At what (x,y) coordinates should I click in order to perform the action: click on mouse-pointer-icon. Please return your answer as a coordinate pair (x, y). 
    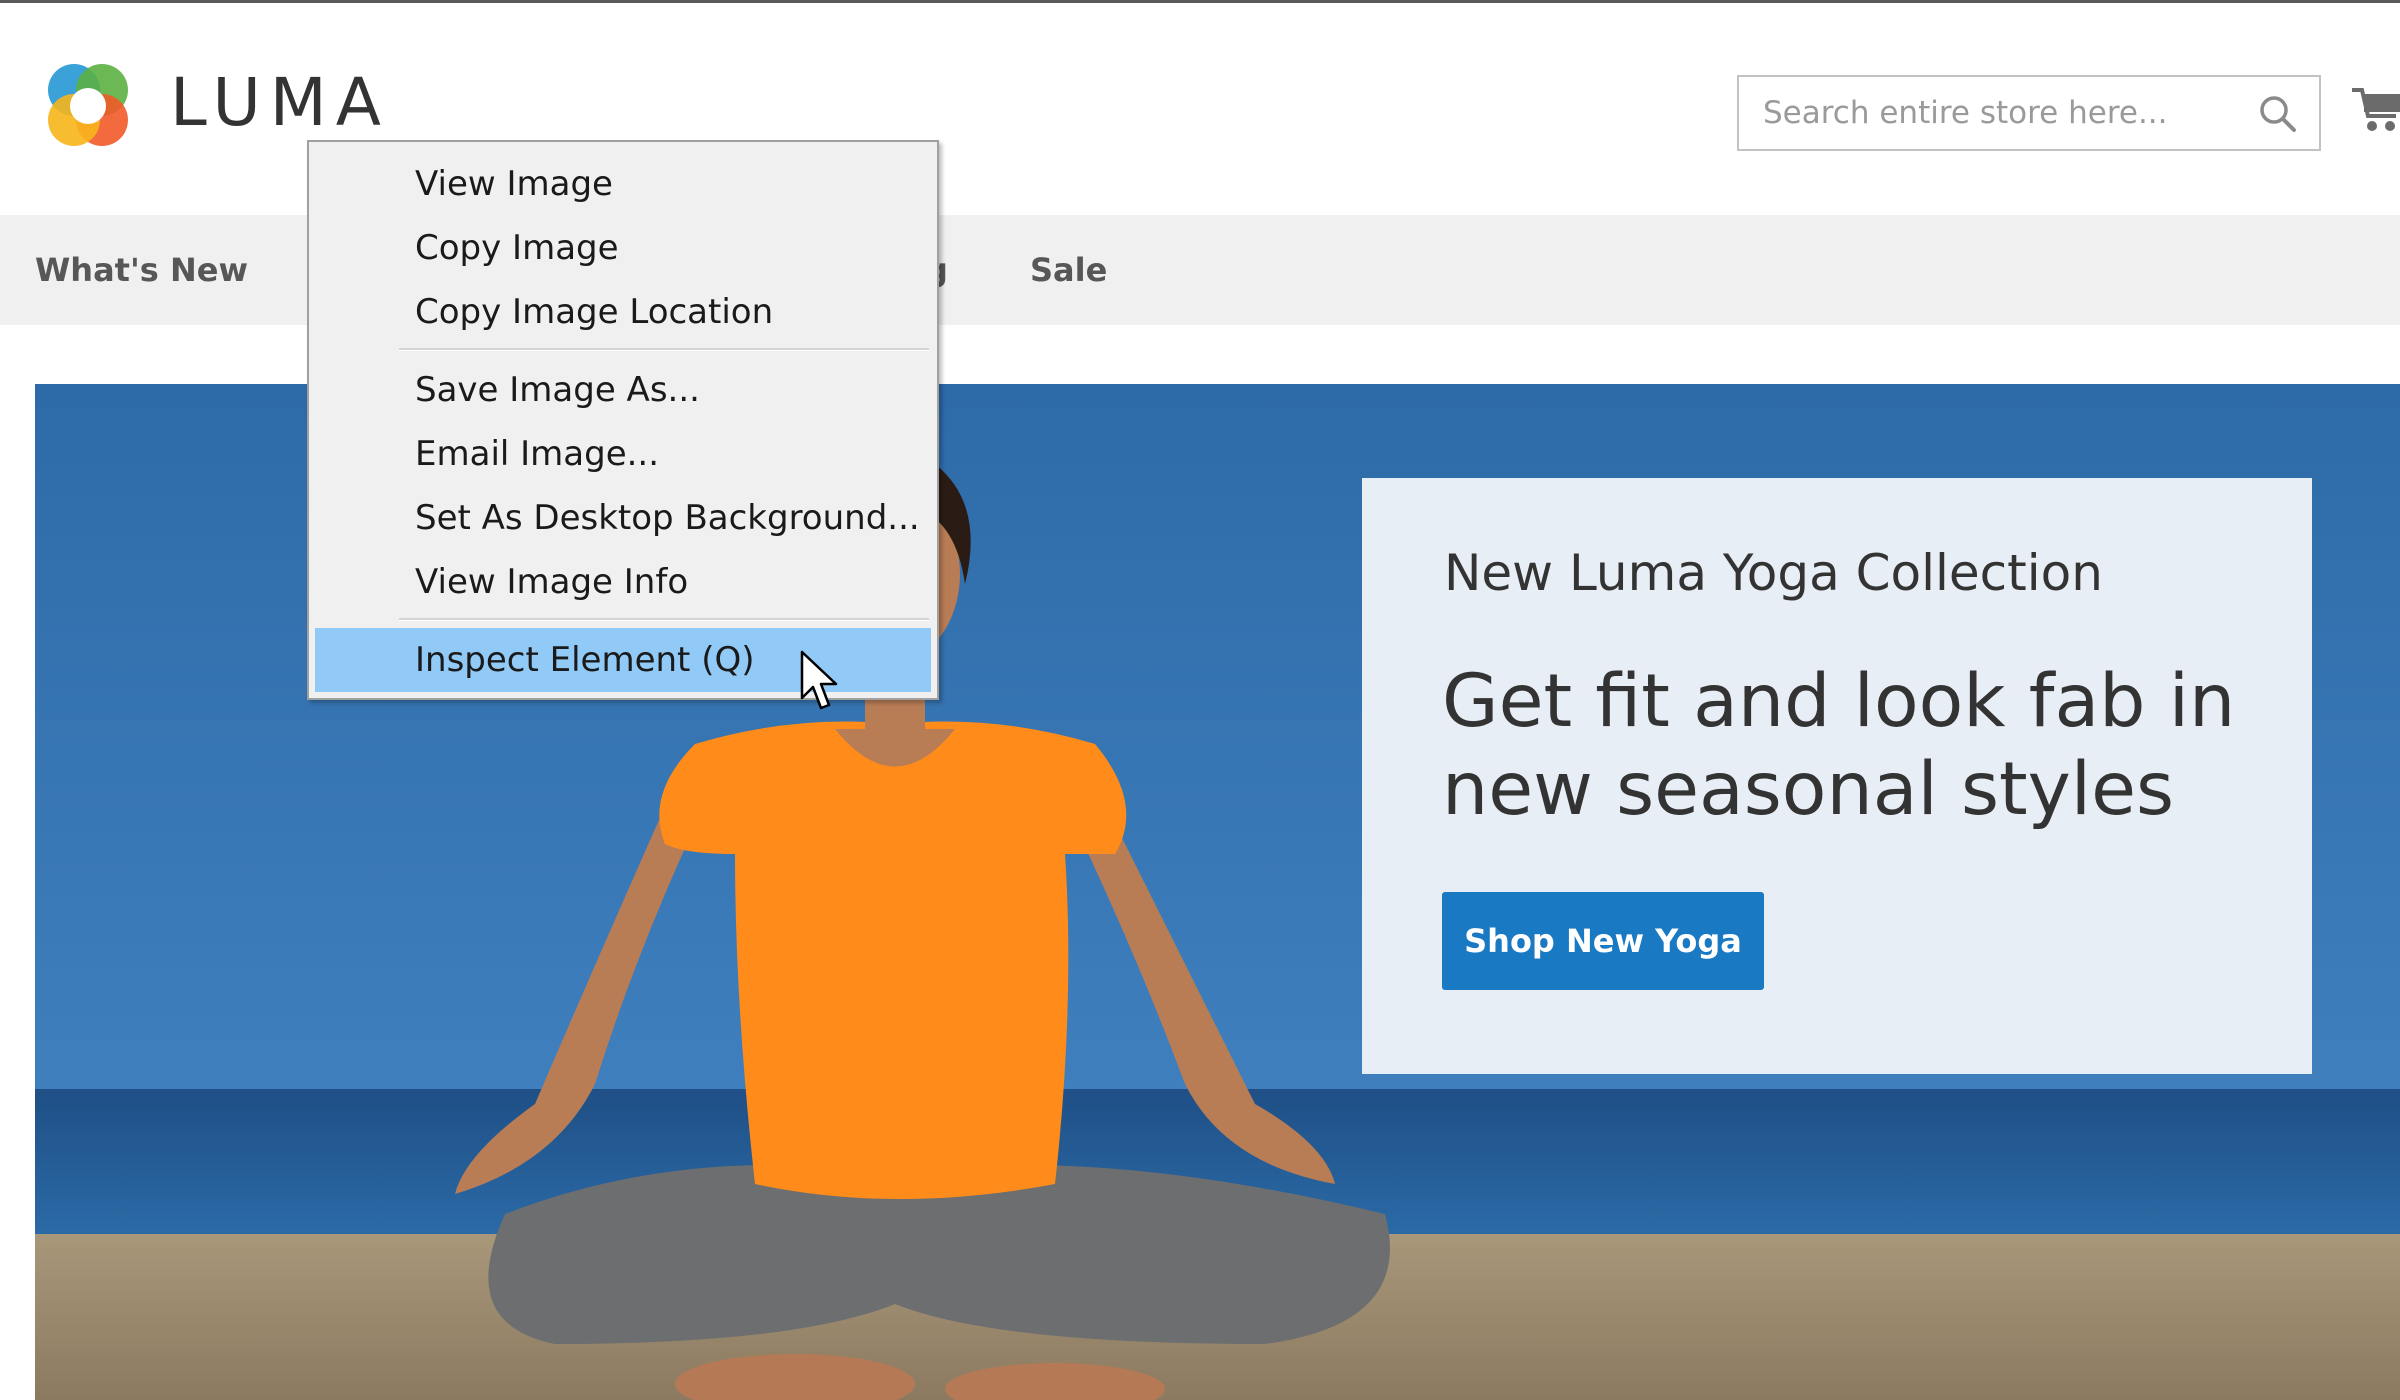
    Looking at the image, I should click on (819, 680).